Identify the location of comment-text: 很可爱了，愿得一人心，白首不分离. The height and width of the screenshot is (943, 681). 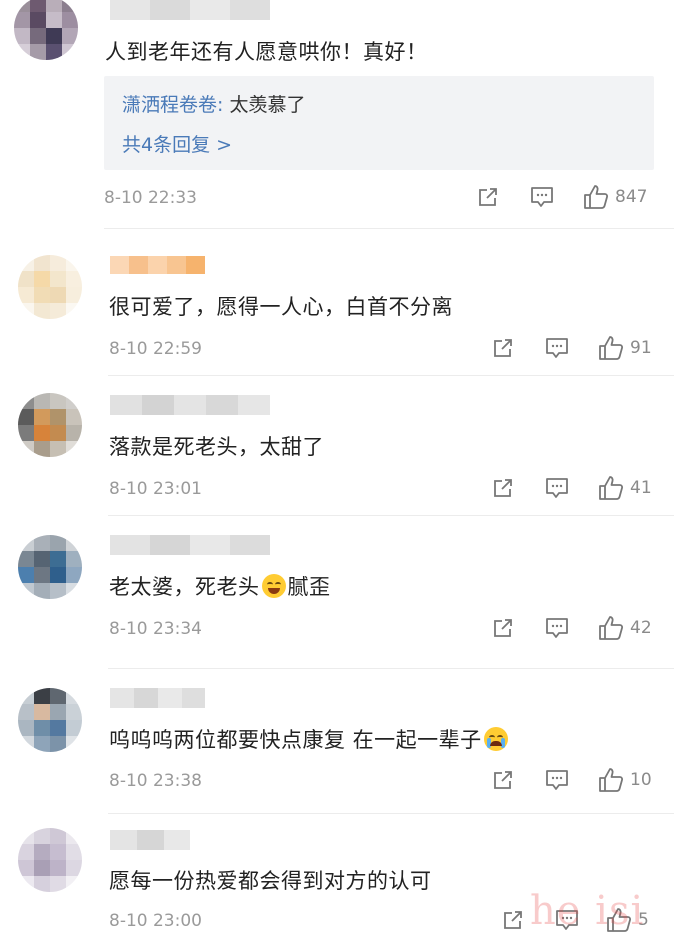
(281, 307).